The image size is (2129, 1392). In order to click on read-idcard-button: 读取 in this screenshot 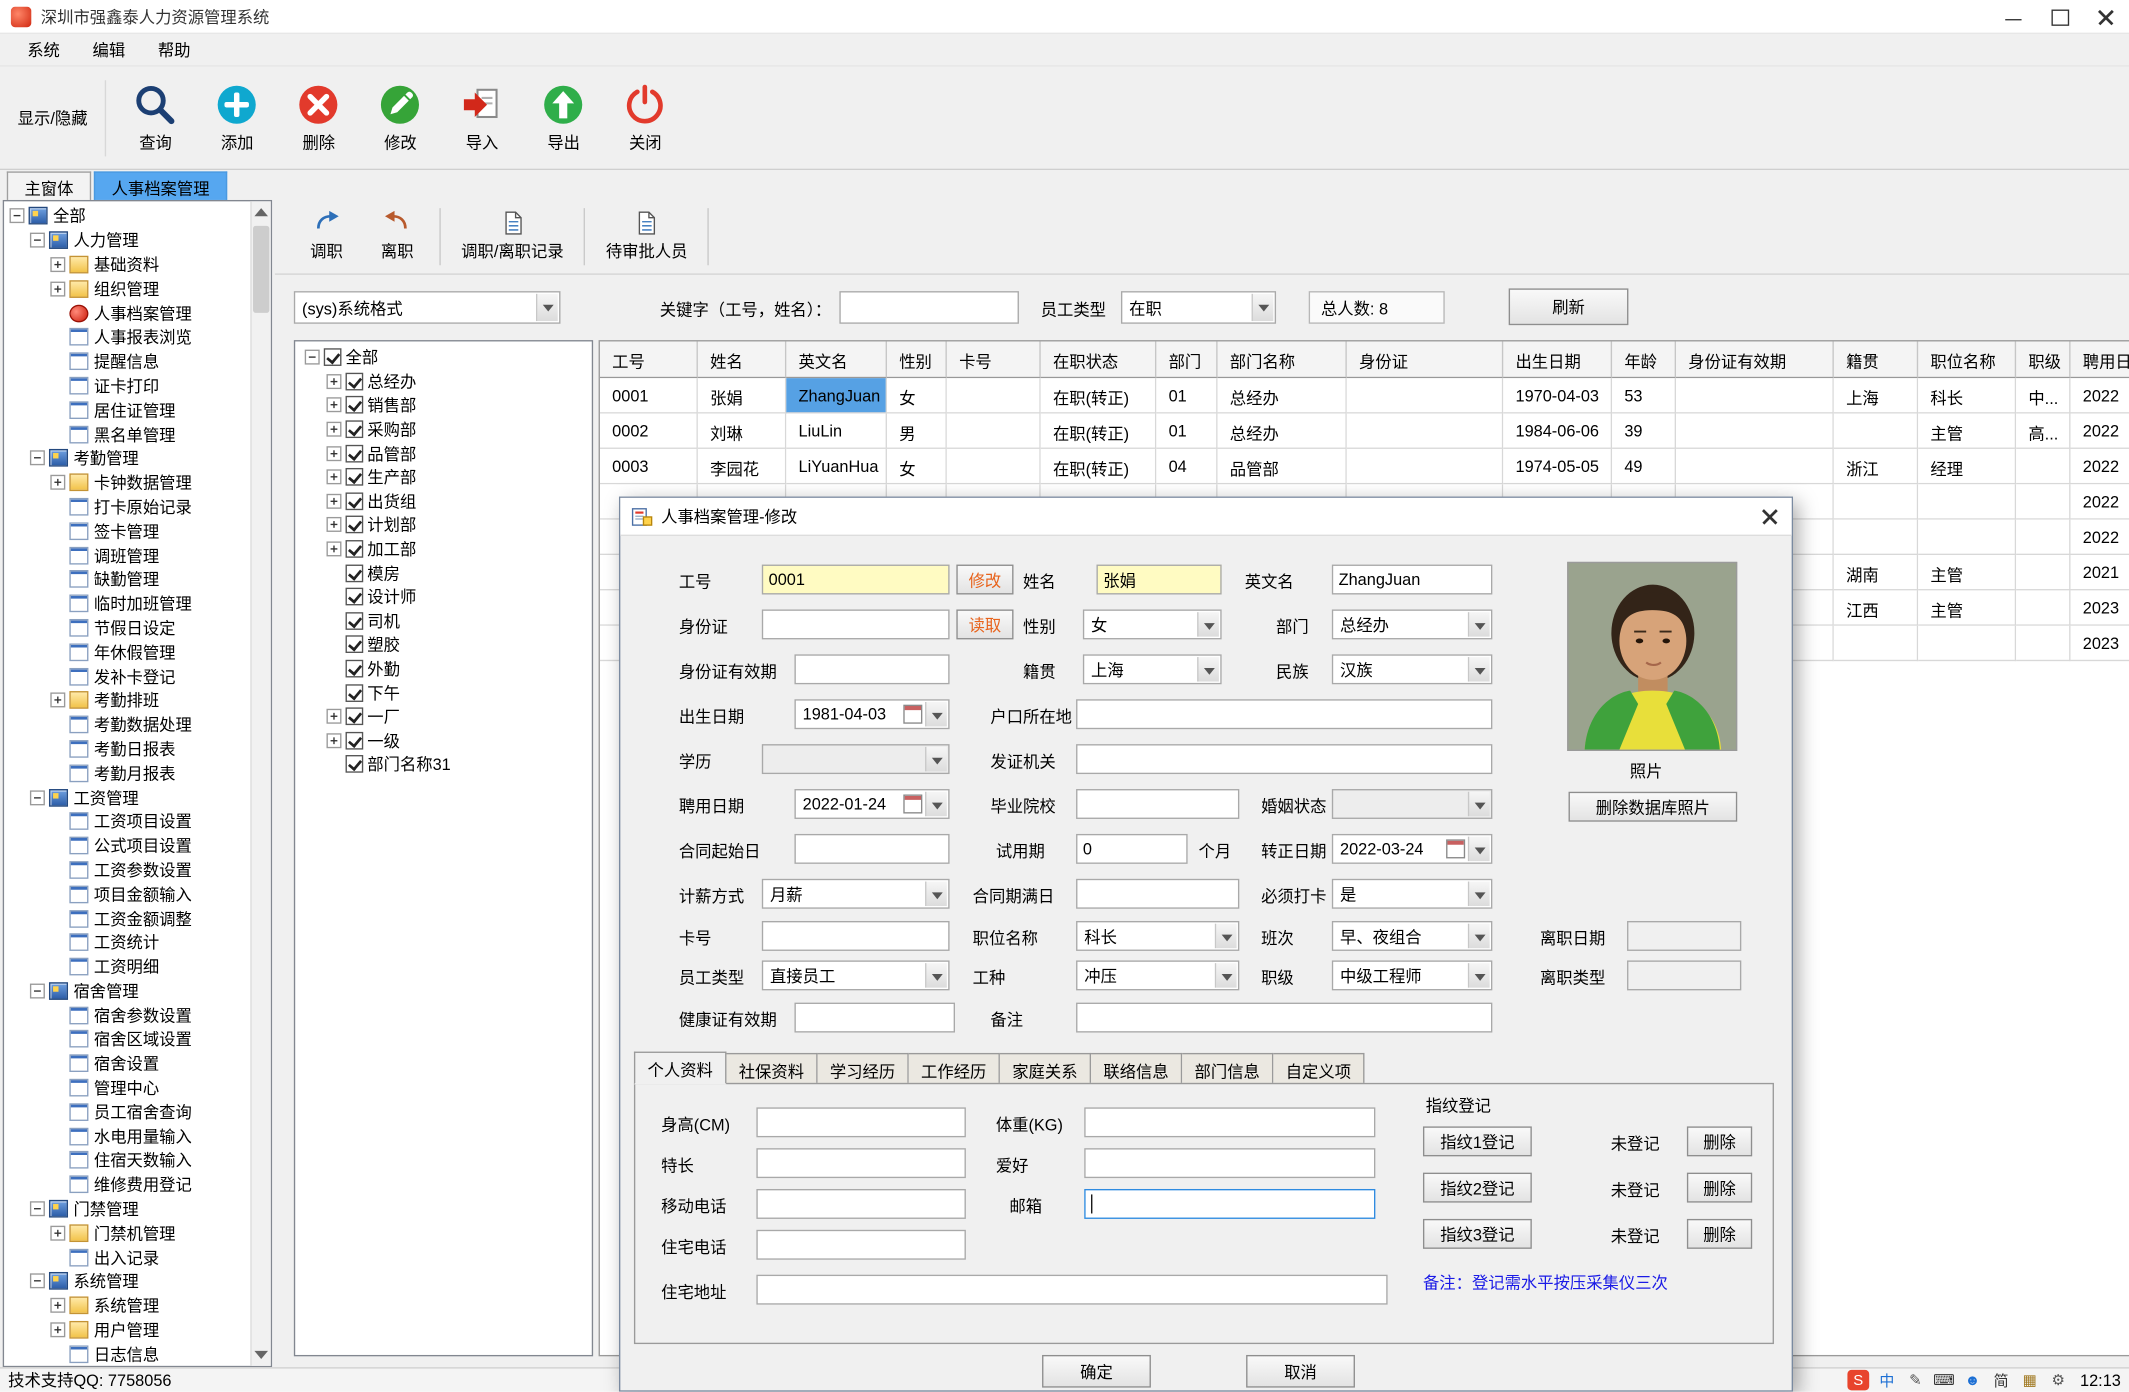, I will do `click(985, 624)`.